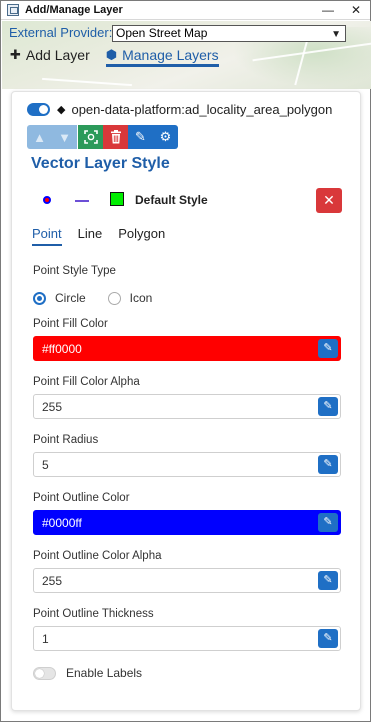 This screenshot has width=371, height=722. What do you see at coordinates (141, 298) in the screenshot?
I see `radio-icon-label: Icon` at bounding box center [141, 298].